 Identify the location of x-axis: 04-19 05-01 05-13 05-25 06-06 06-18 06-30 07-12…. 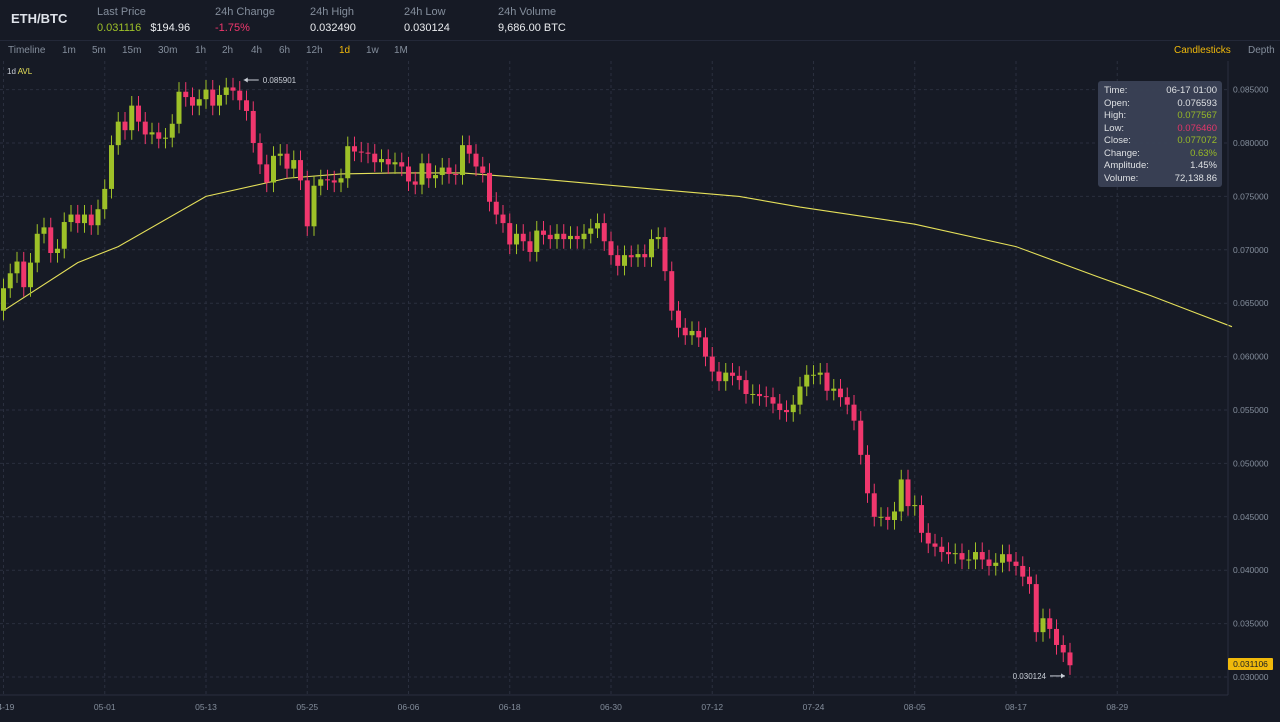
(614, 703).